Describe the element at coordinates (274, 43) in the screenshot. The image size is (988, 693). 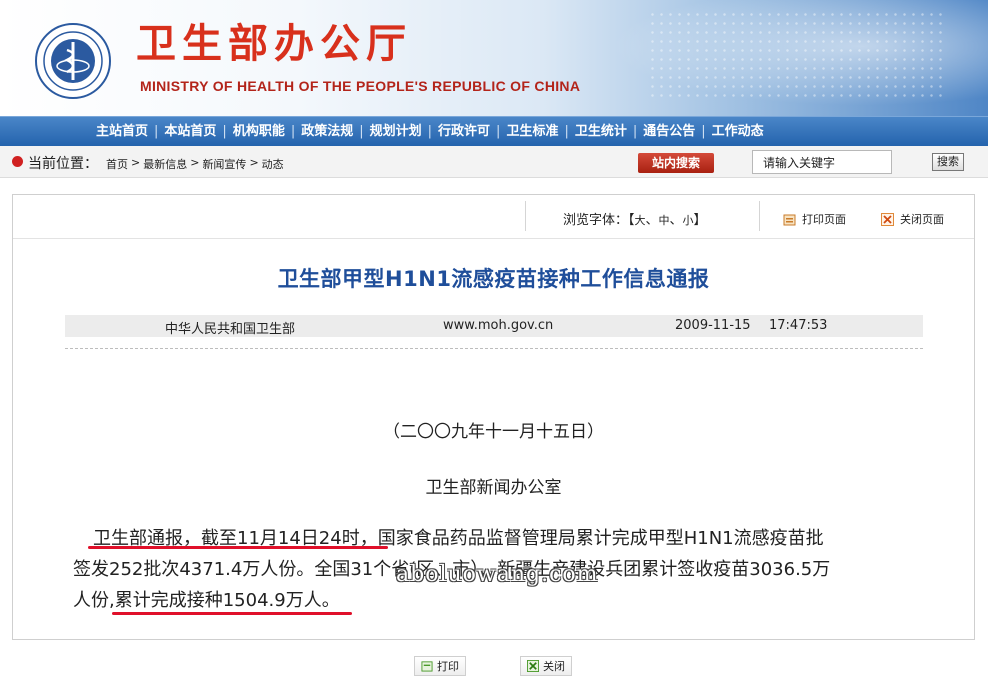
I see `site-title: 卫生部办公厅` at that location.